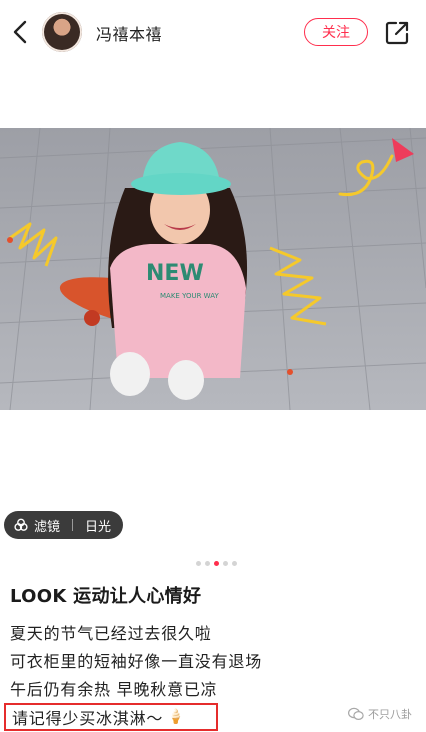 This screenshot has height=732, width=426. What do you see at coordinates (64, 525) in the screenshot?
I see `filter-tag: 滤镜 日光` at bounding box center [64, 525].